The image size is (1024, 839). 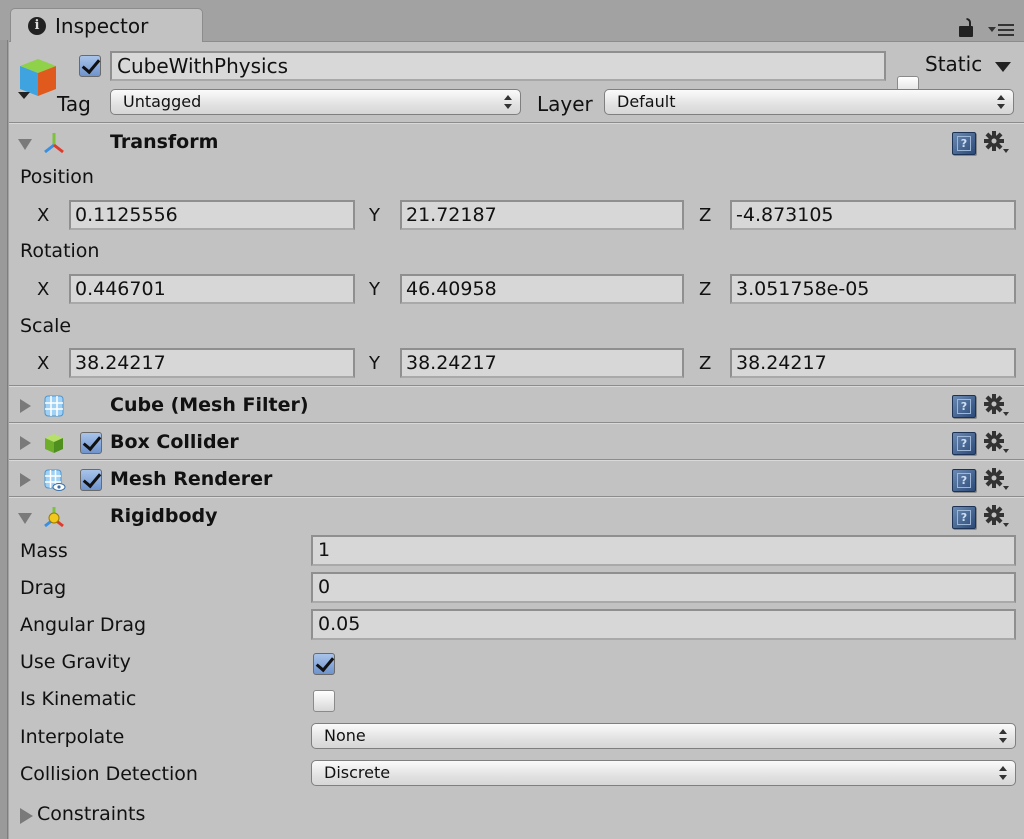 I want to click on tag-value: Untagged, so click(x=162, y=101).